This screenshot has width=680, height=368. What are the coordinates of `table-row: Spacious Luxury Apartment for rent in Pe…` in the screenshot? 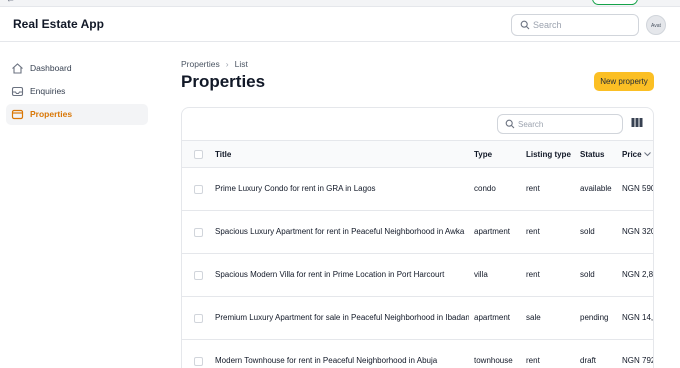 It's located at (418, 232).